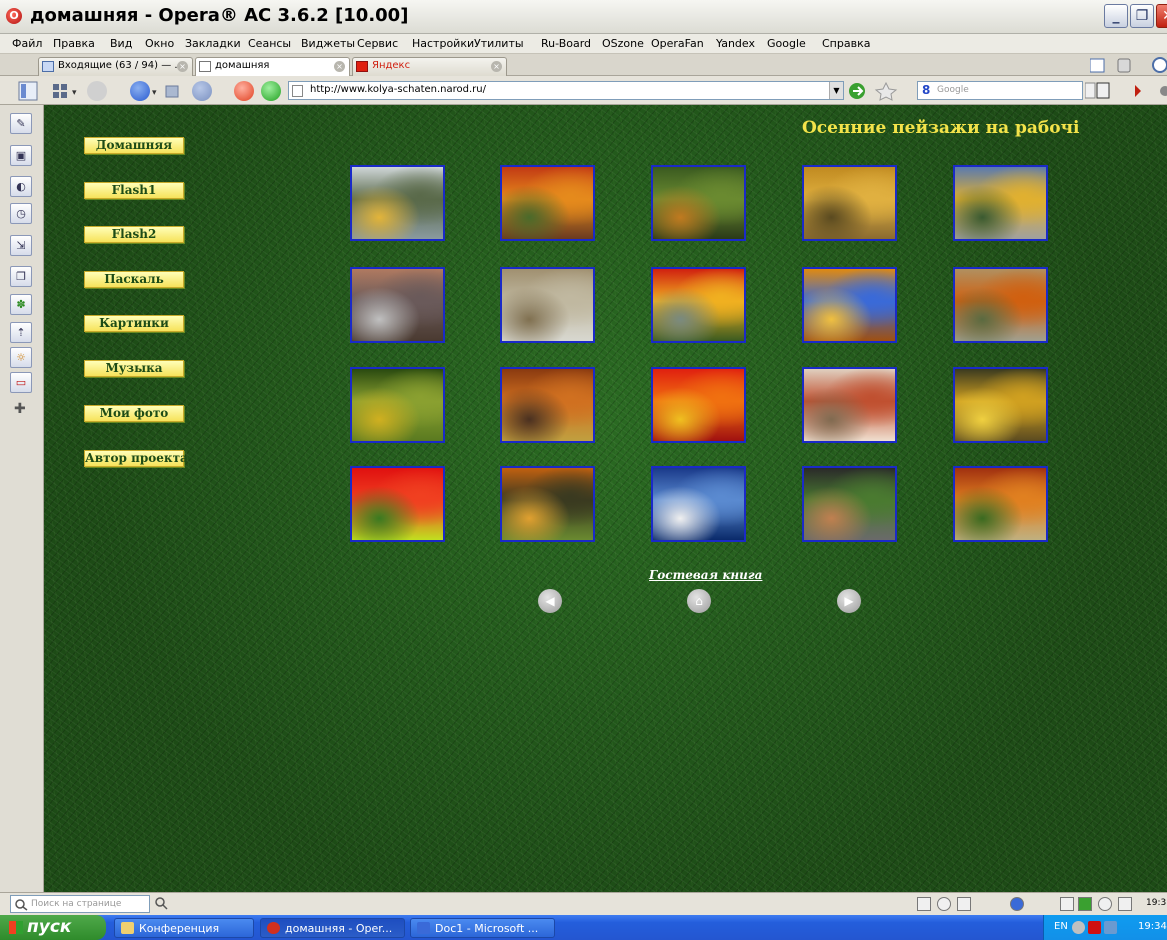 The image size is (1167, 940). What do you see at coordinates (97, 91) in the screenshot?
I see `rewind-button` at bounding box center [97, 91].